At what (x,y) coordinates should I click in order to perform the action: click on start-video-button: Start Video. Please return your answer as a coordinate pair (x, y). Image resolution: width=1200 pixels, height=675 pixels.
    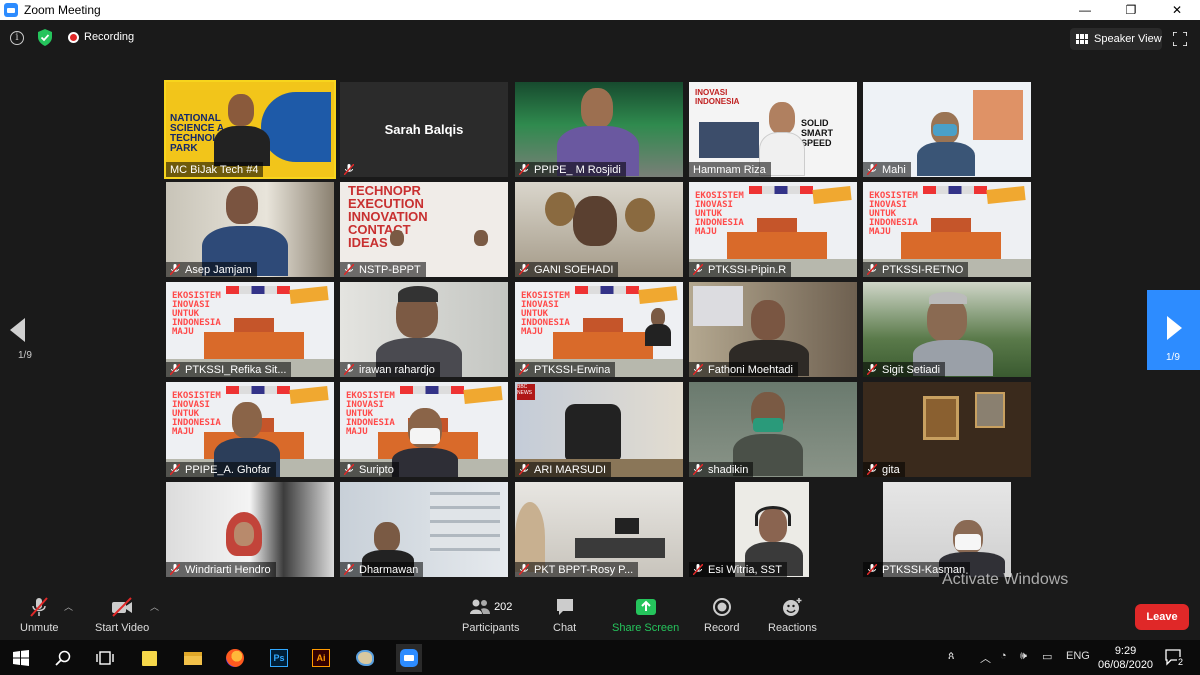
    Looking at the image, I should click on (122, 615).